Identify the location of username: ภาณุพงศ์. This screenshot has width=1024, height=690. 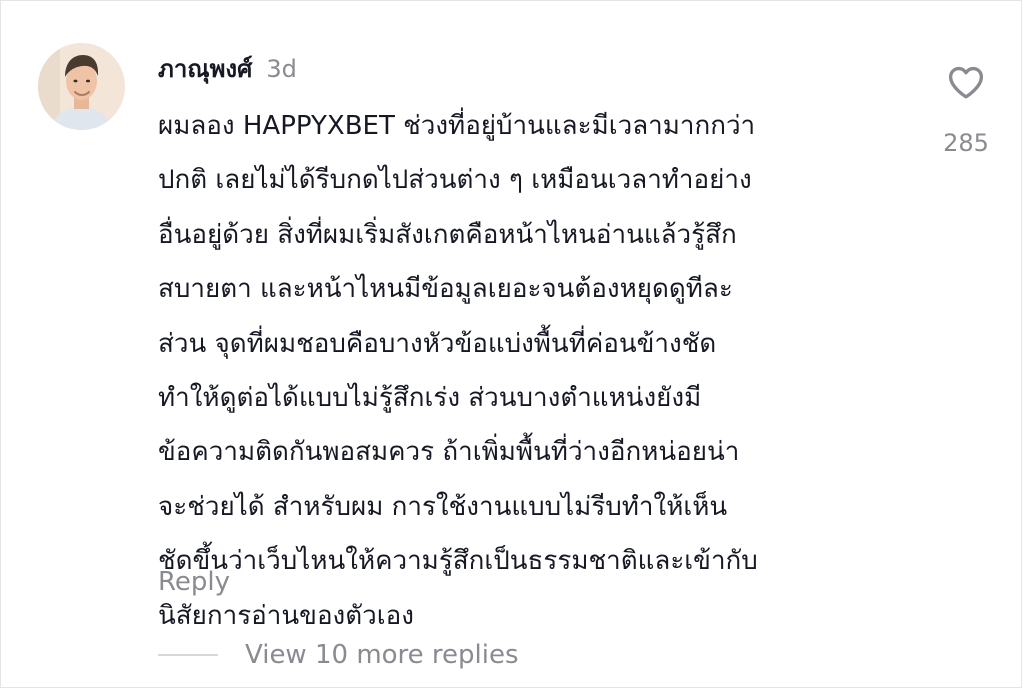
(205, 68).